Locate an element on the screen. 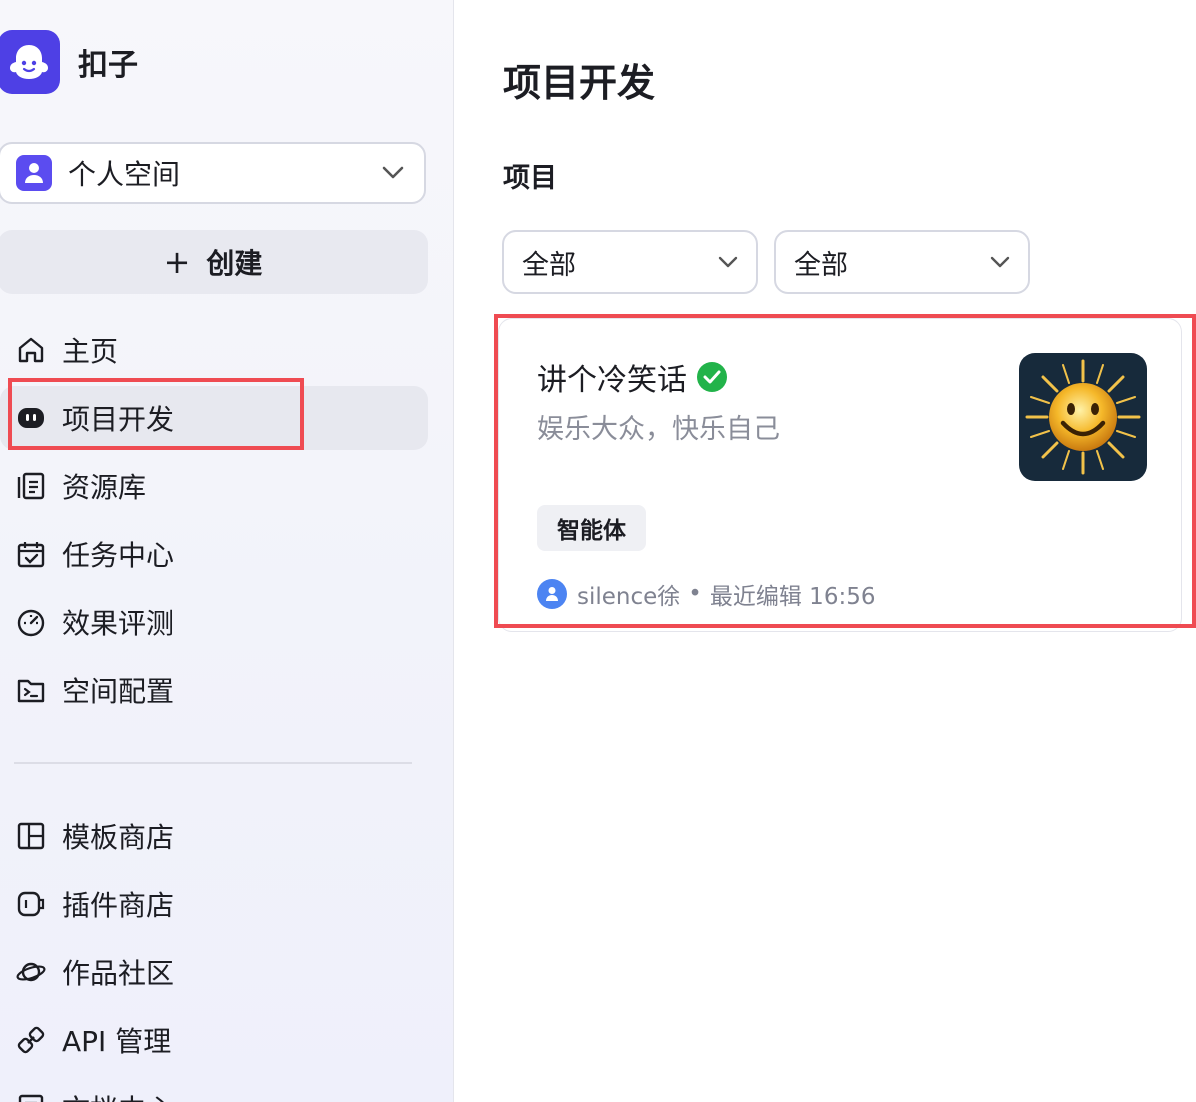  sidebar-item-docs: 文档中心 is located at coordinates (214, 1089).